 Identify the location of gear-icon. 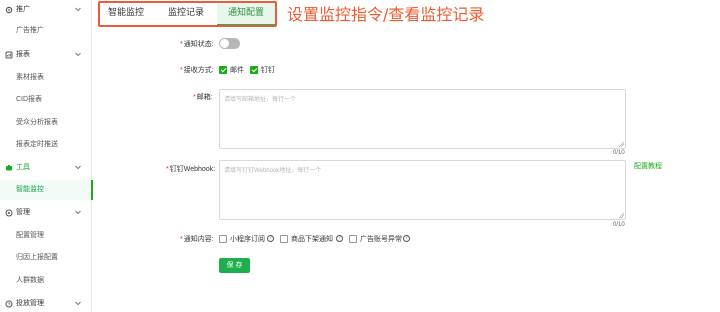
(9, 10).